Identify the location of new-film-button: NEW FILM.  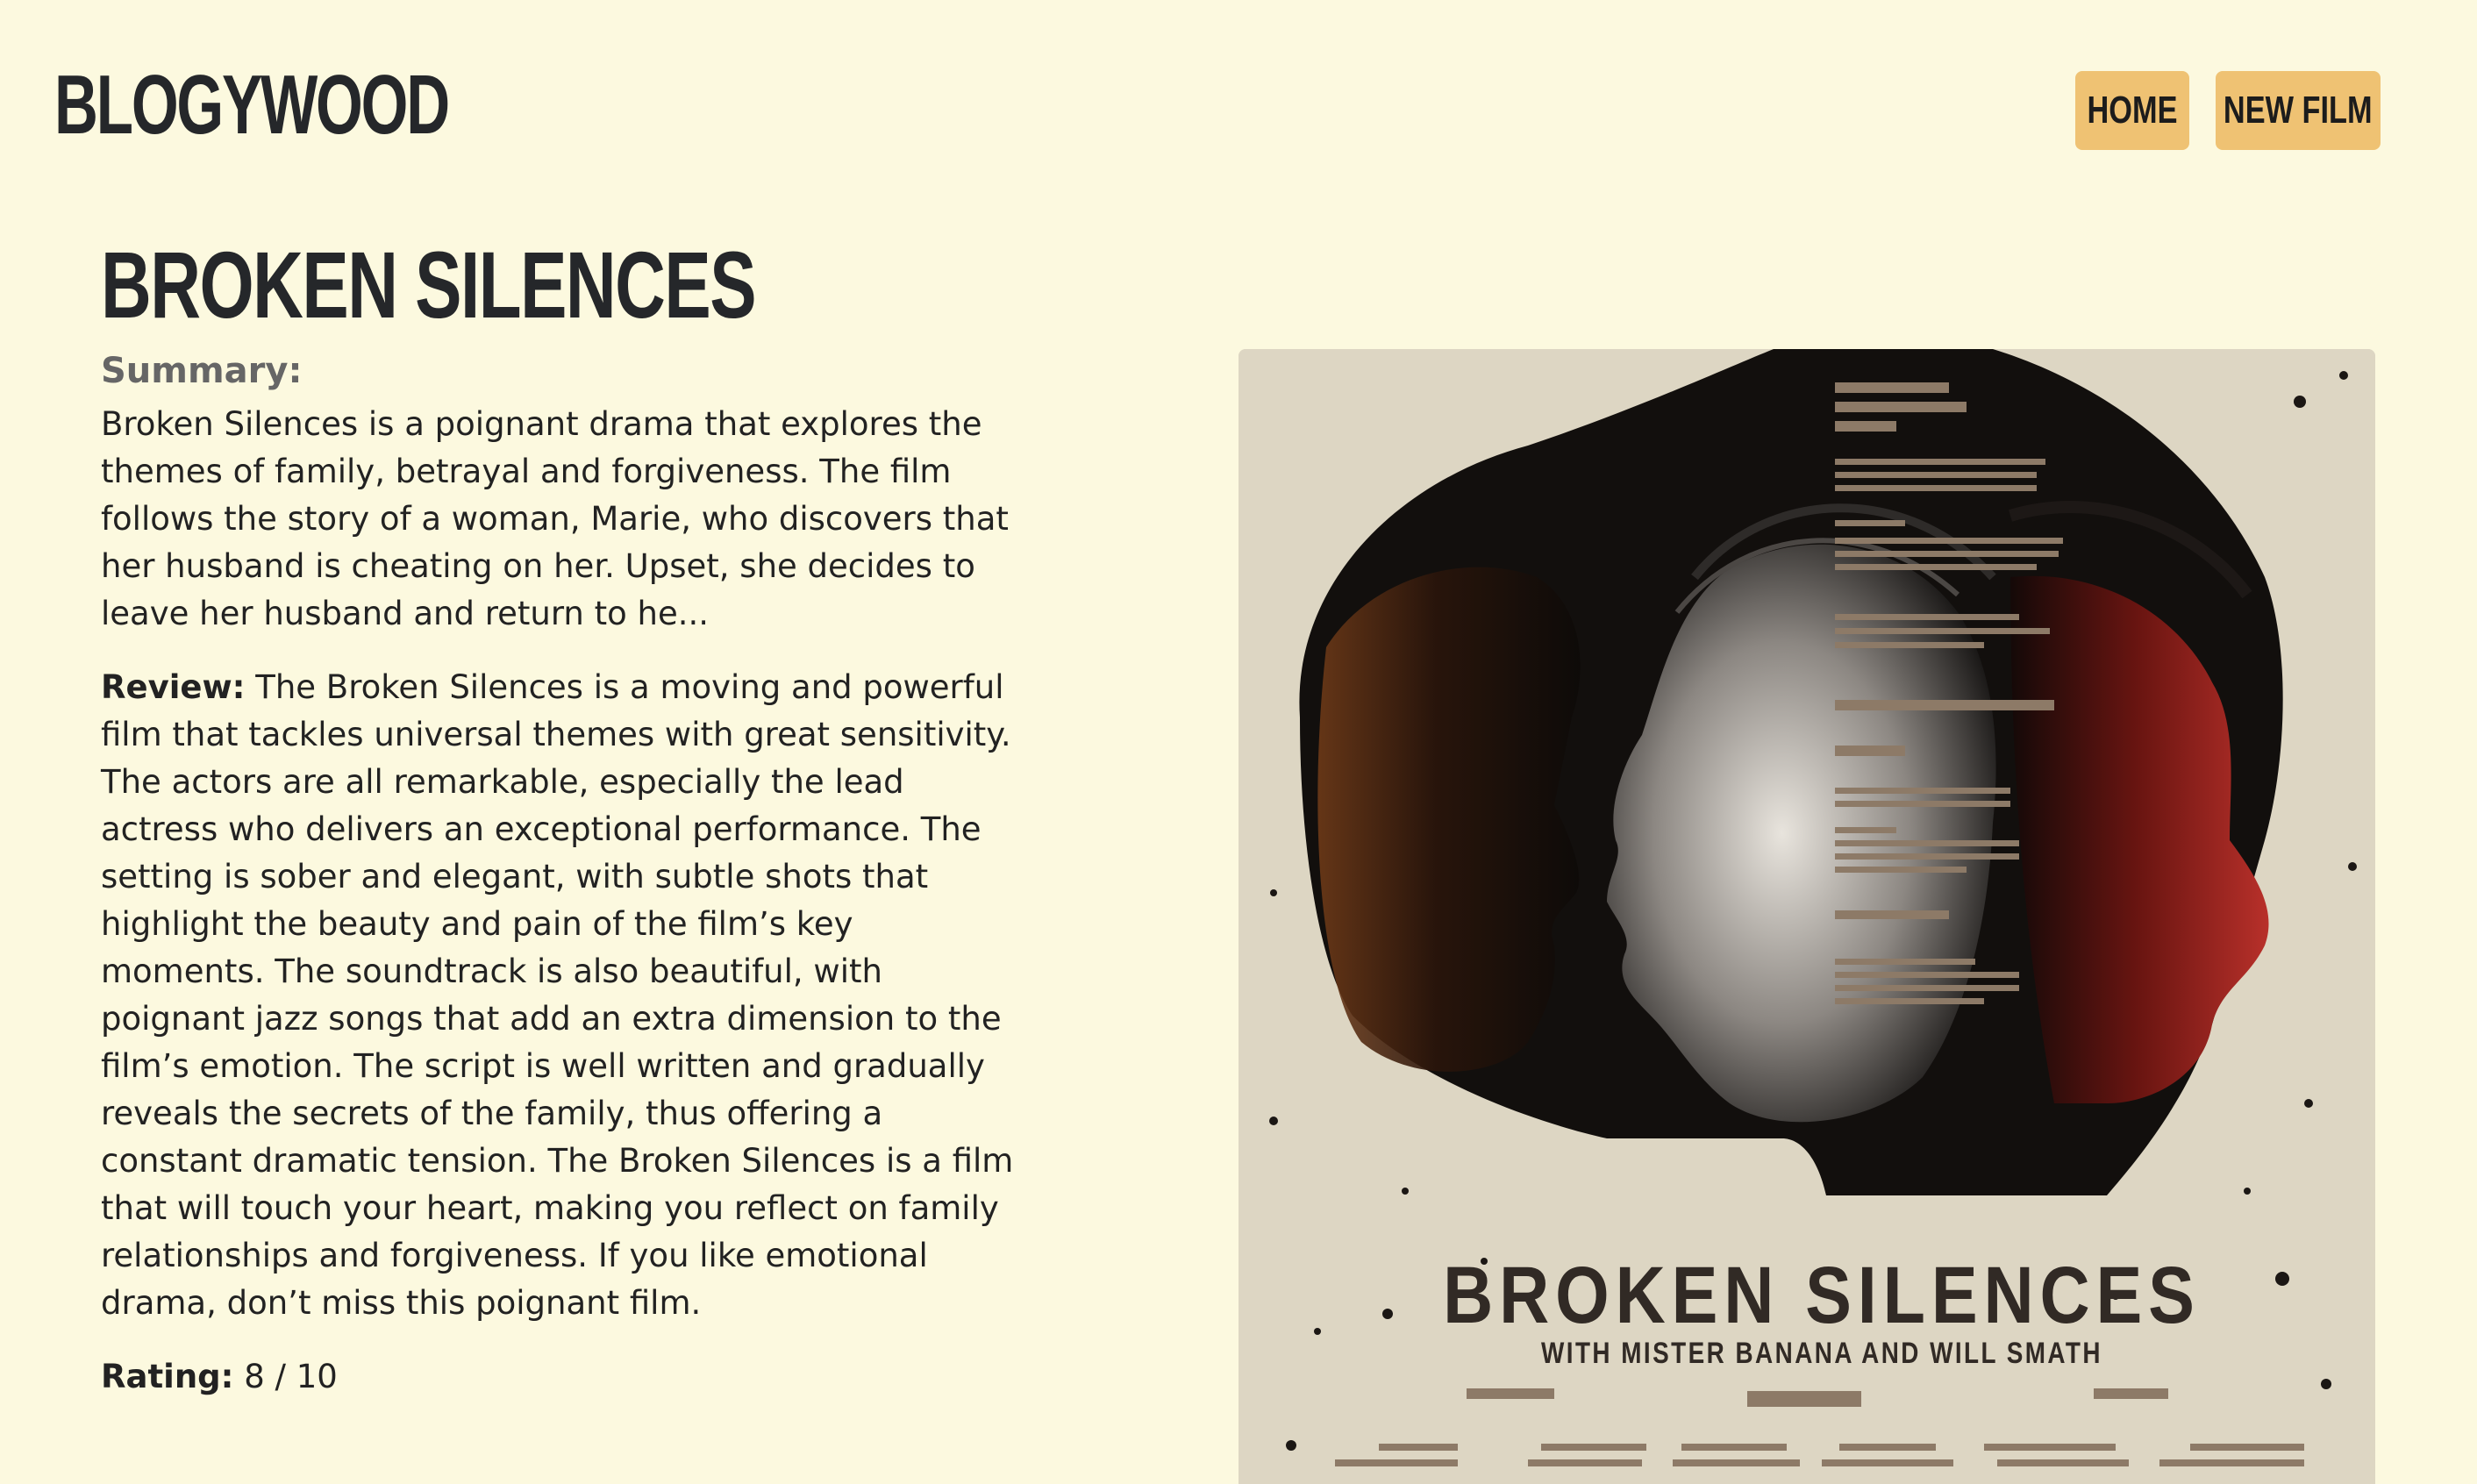
(2298, 111).